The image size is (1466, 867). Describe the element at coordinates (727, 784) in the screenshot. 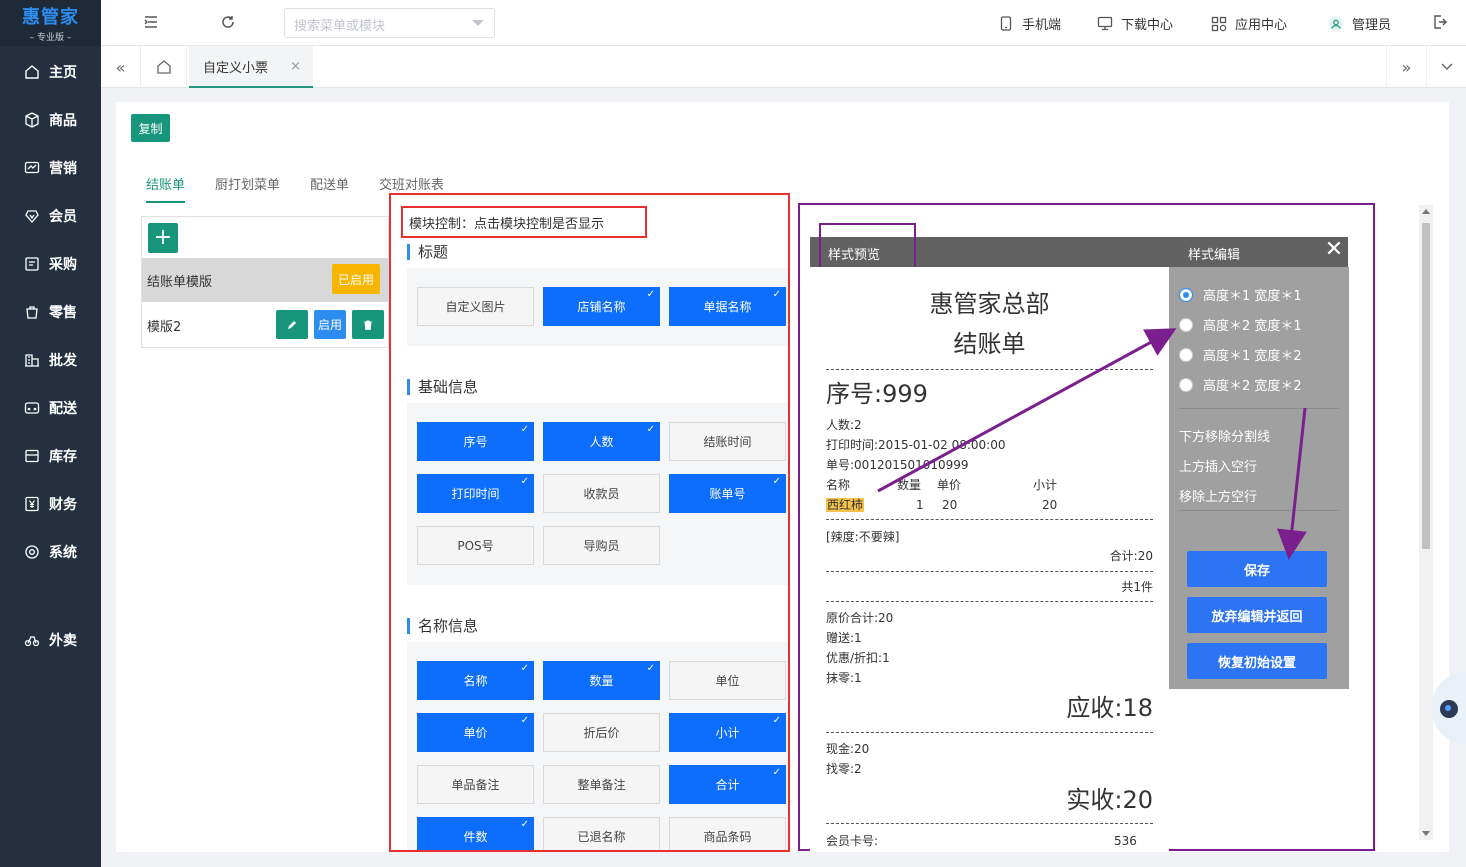

I see `module-chip: 合计 ✓` at that location.